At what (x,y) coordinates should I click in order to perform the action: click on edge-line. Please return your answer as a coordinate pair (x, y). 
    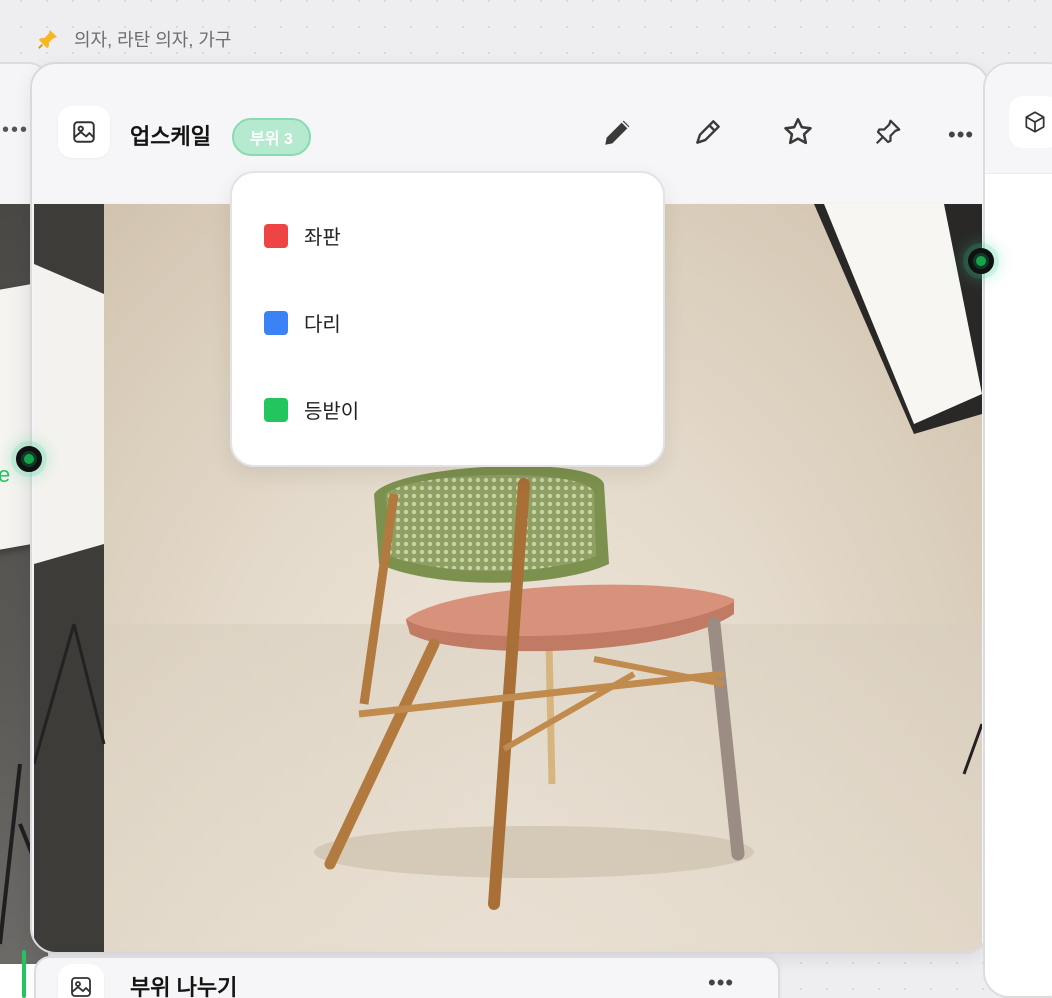
    Looking at the image, I should click on (24, 974).